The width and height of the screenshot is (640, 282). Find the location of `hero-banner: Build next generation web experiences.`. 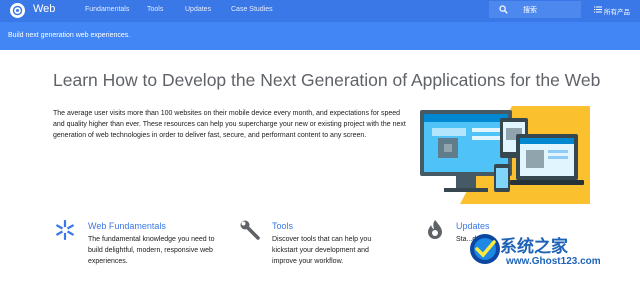

hero-banner: Build next generation web experiences. is located at coordinates (320, 36).